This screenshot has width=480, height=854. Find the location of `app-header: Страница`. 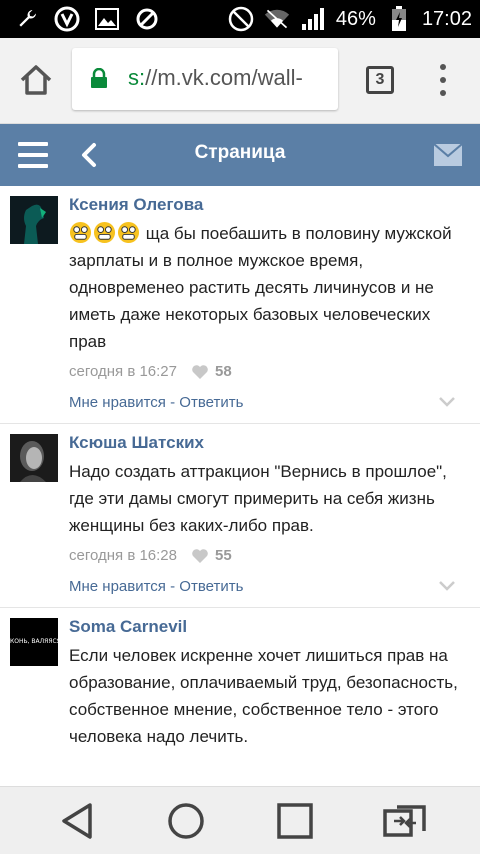

app-header: Страница is located at coordinates (240, 155).